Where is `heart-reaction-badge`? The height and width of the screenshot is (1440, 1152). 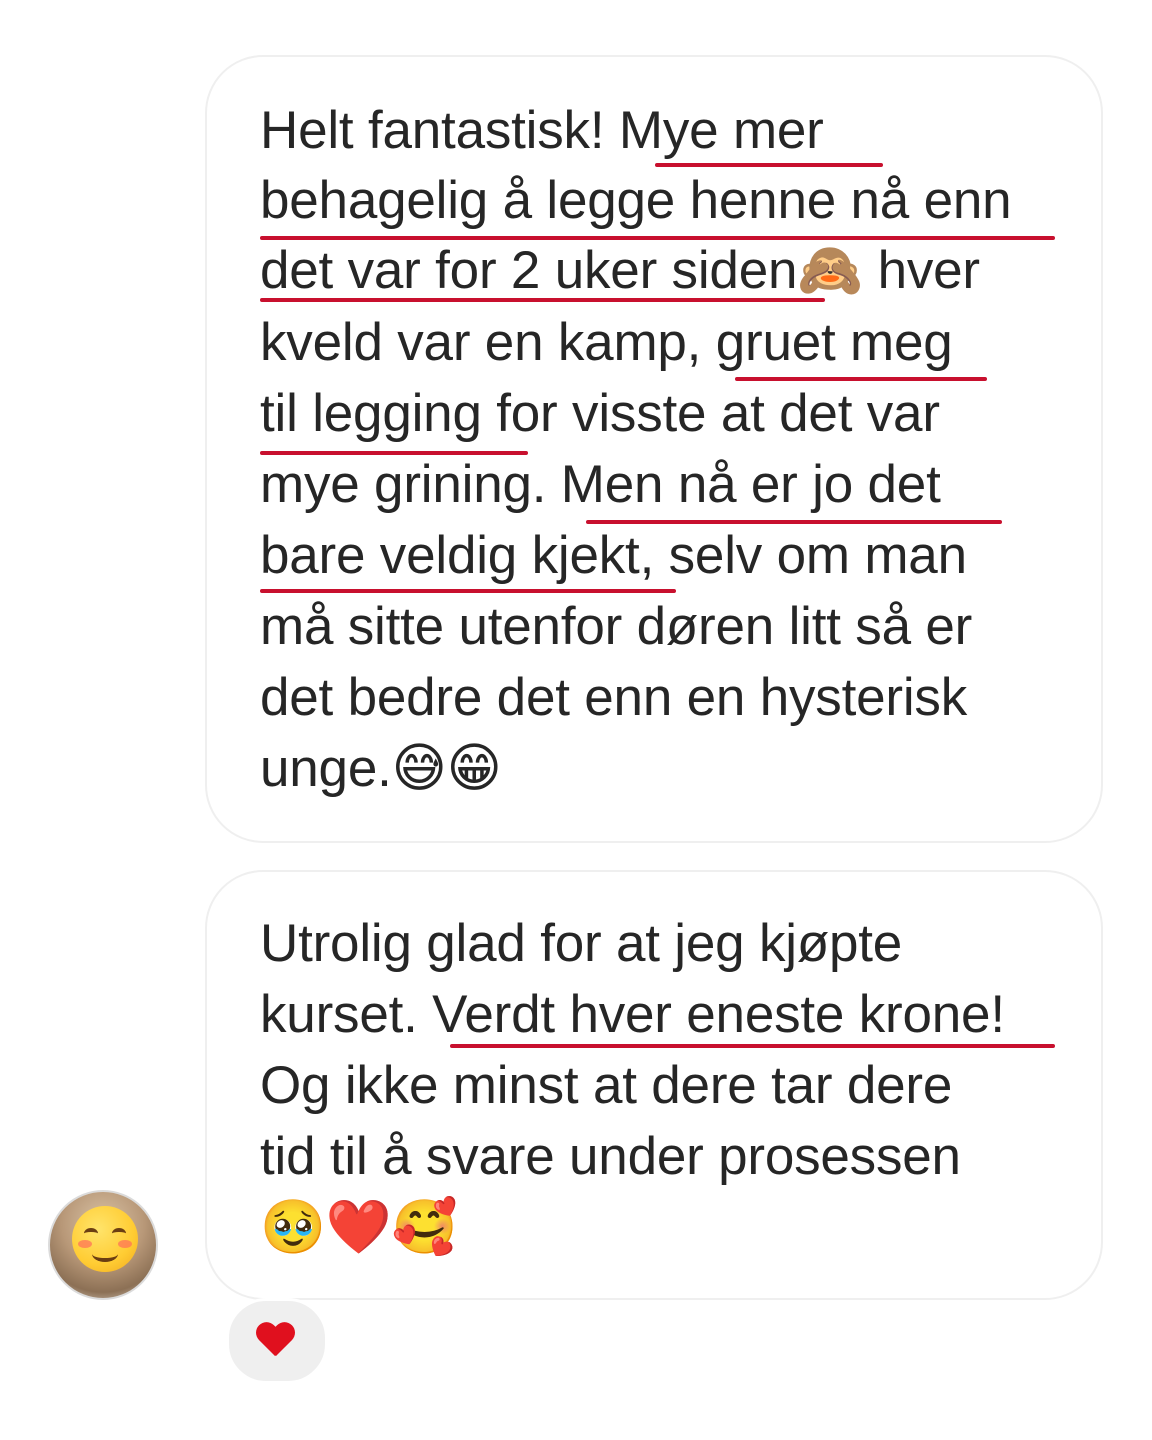 heart-reaction-badge is located at coordinates (277, 1341).